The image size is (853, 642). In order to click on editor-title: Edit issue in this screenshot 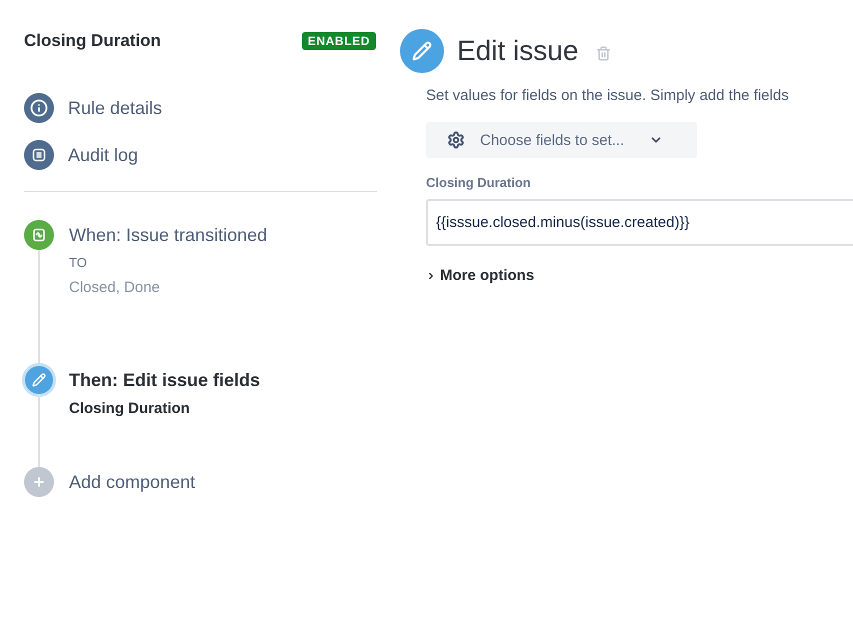, I will do `click(517, 51)`.